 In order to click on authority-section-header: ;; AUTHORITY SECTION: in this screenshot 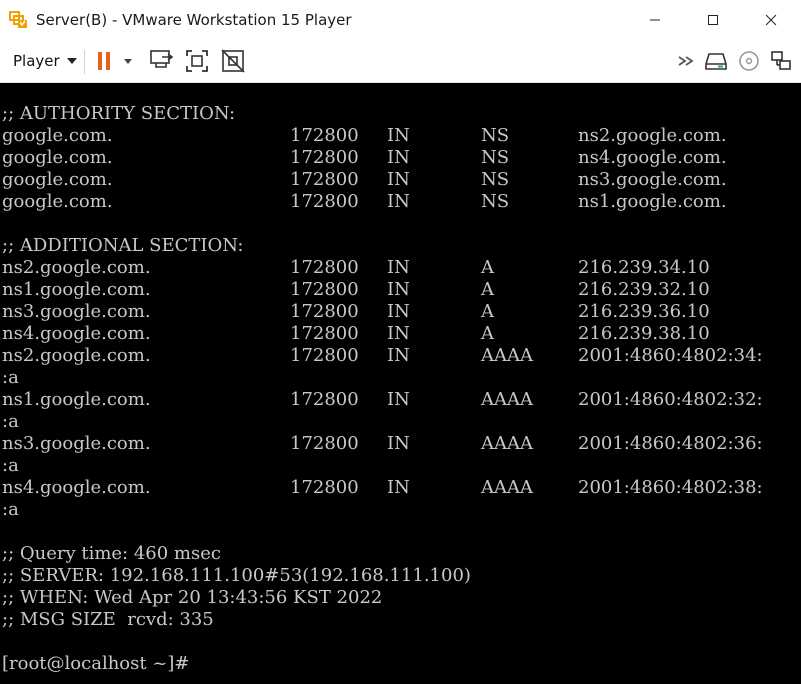, I will do `click(119, 113)`.